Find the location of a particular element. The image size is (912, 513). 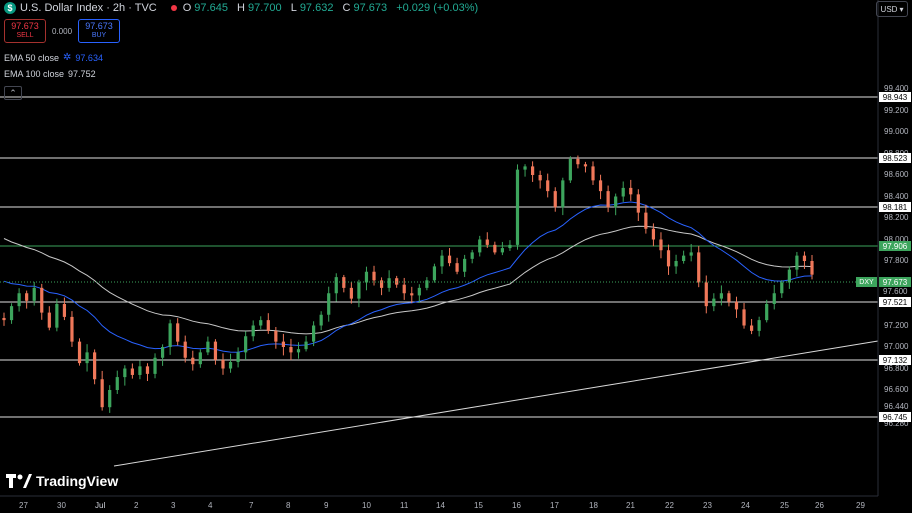

time-axis-tick: 2 is located at coordinates (136, 505).